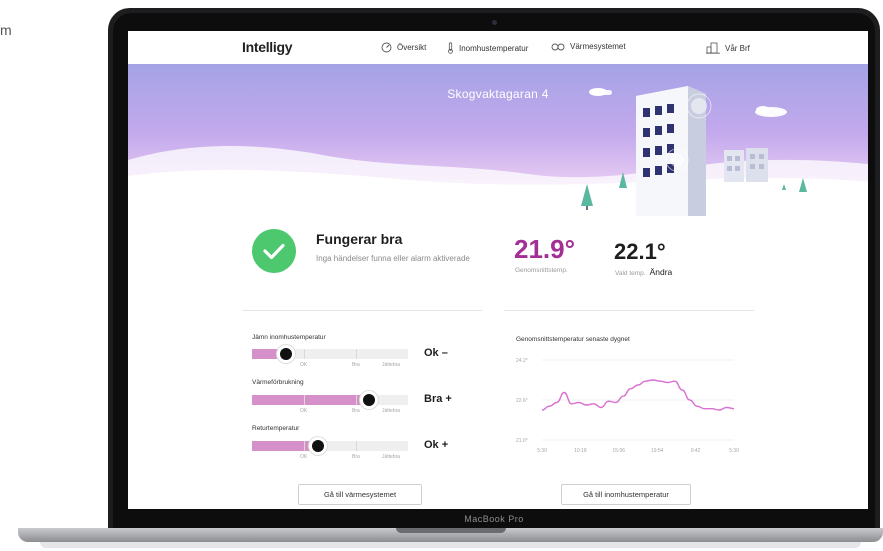  Describe the element at coordinates (362, 310) in the screenshot. I see `divider-left` at that location.